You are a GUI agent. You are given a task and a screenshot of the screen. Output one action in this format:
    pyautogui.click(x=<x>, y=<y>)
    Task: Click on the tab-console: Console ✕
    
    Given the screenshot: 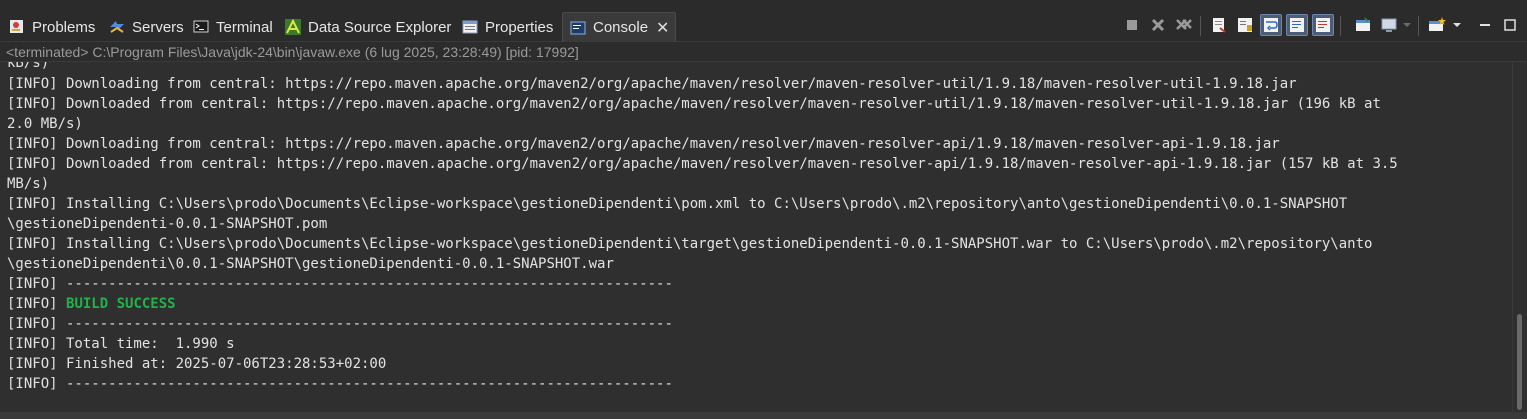 What is the action you would take?
    pyautogui.click(x=619, y=27)
    